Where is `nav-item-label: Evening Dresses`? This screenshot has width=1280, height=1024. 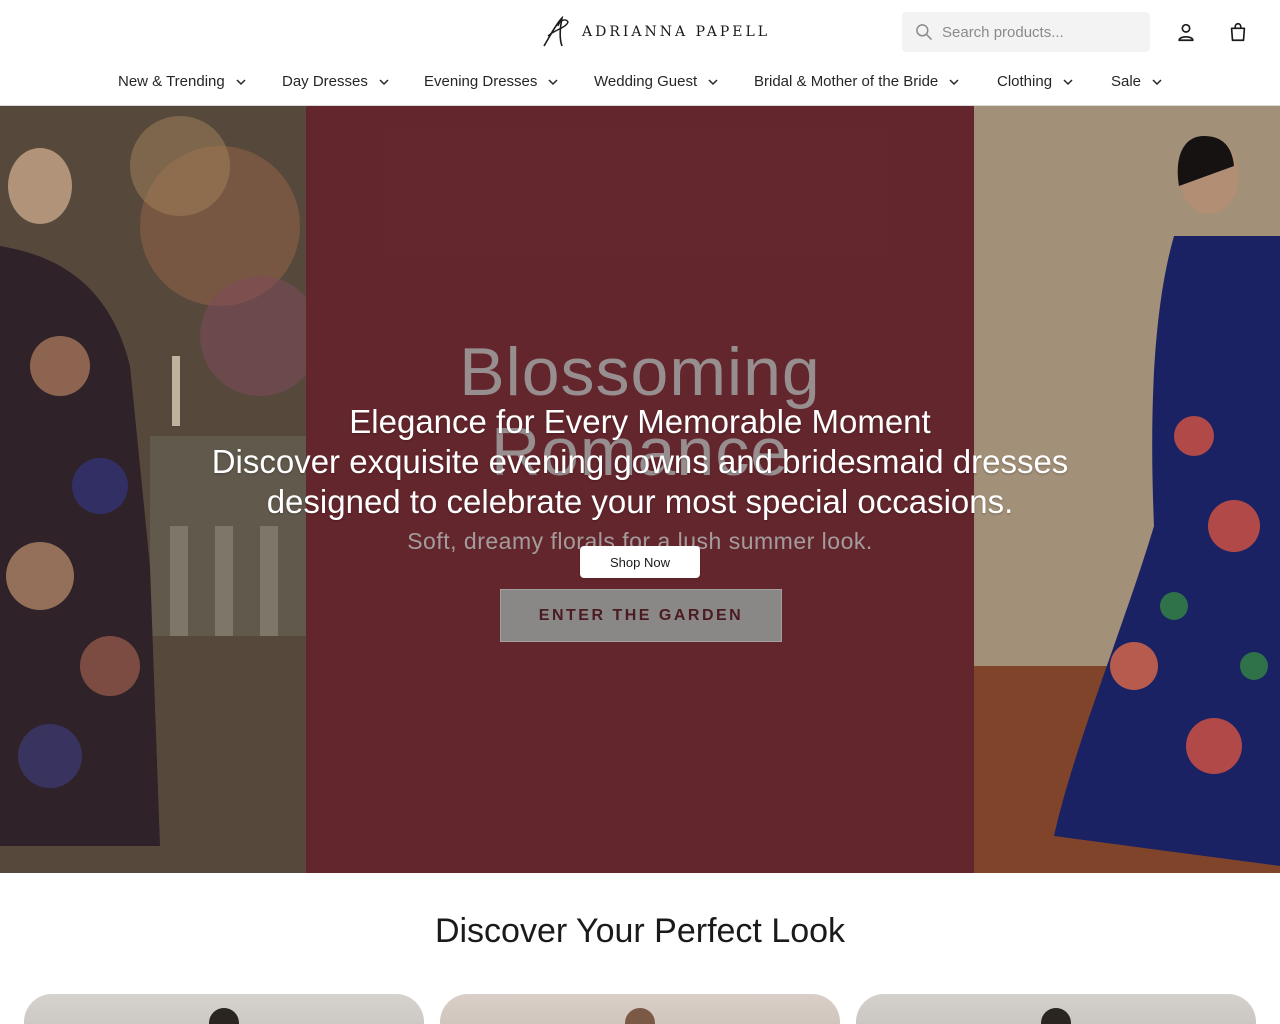 nav-item-label: Evening Dresses is located at coordinates (481, 81).